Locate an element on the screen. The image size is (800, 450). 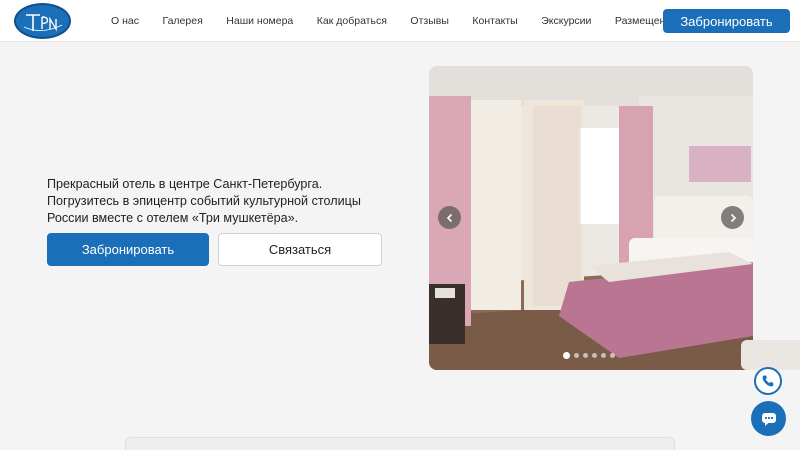
callback-button is located at coordinates (768, 381).